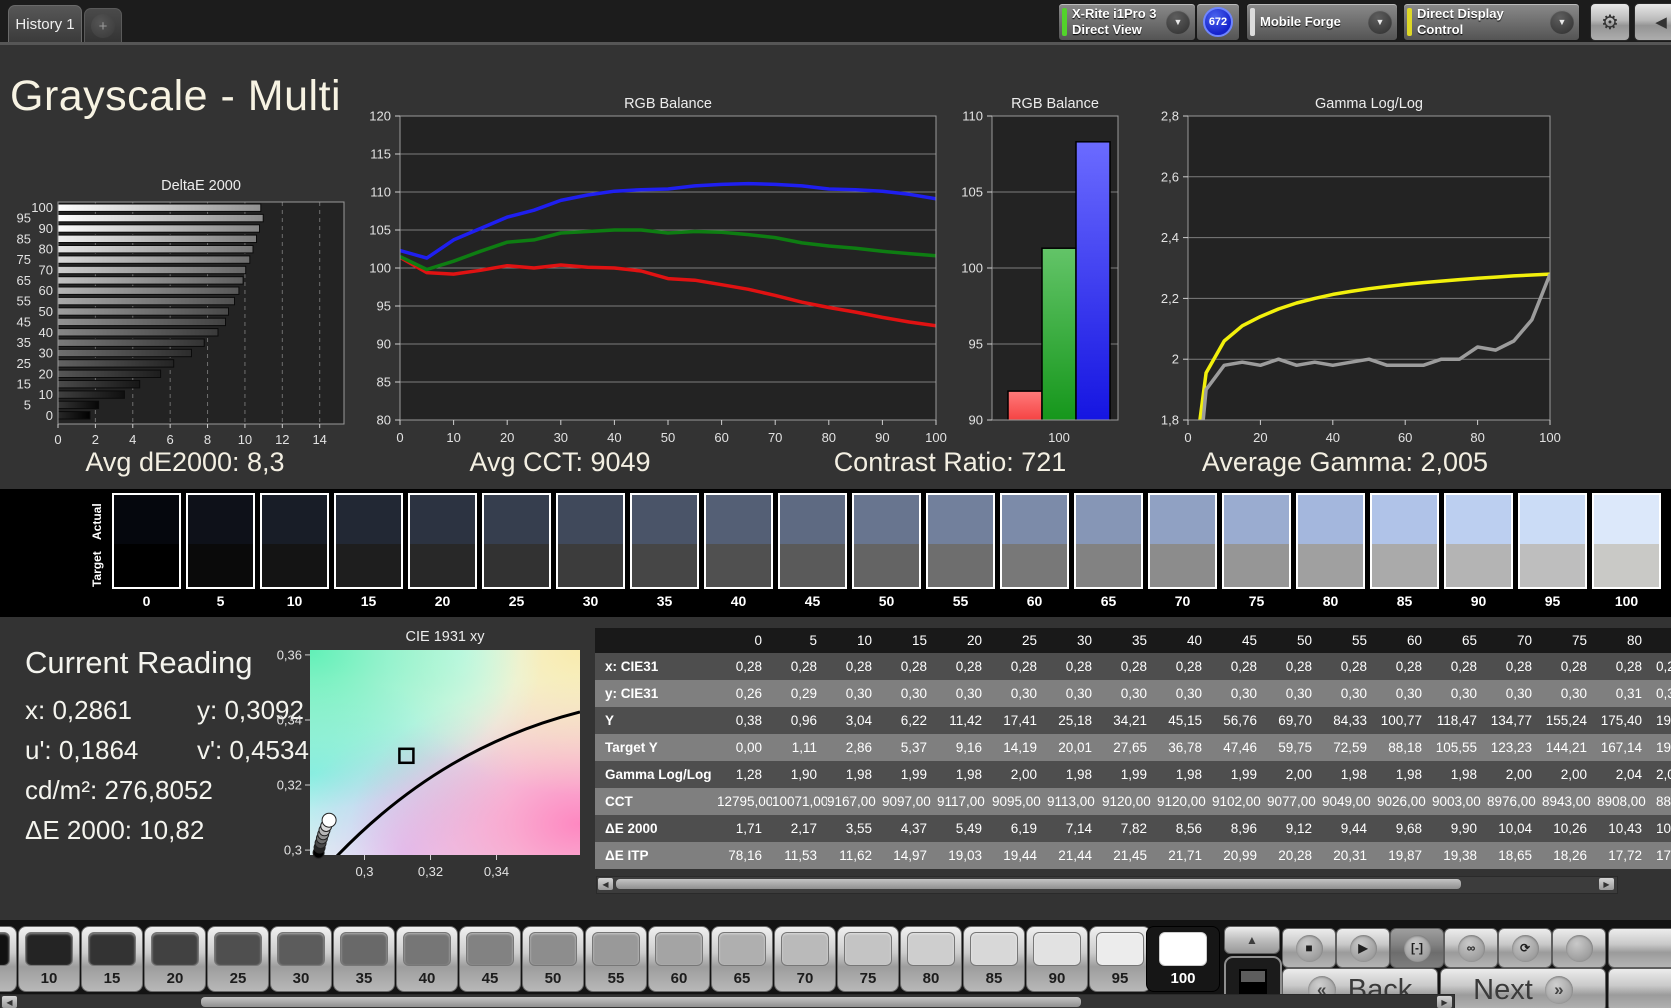 Image resolution: width=1671 pixels, height=1008 pixels. What do you see at coordinates (1363, 948) in the screenshot?
I see `play-button: ▶` at bounding box center [1363, 948].